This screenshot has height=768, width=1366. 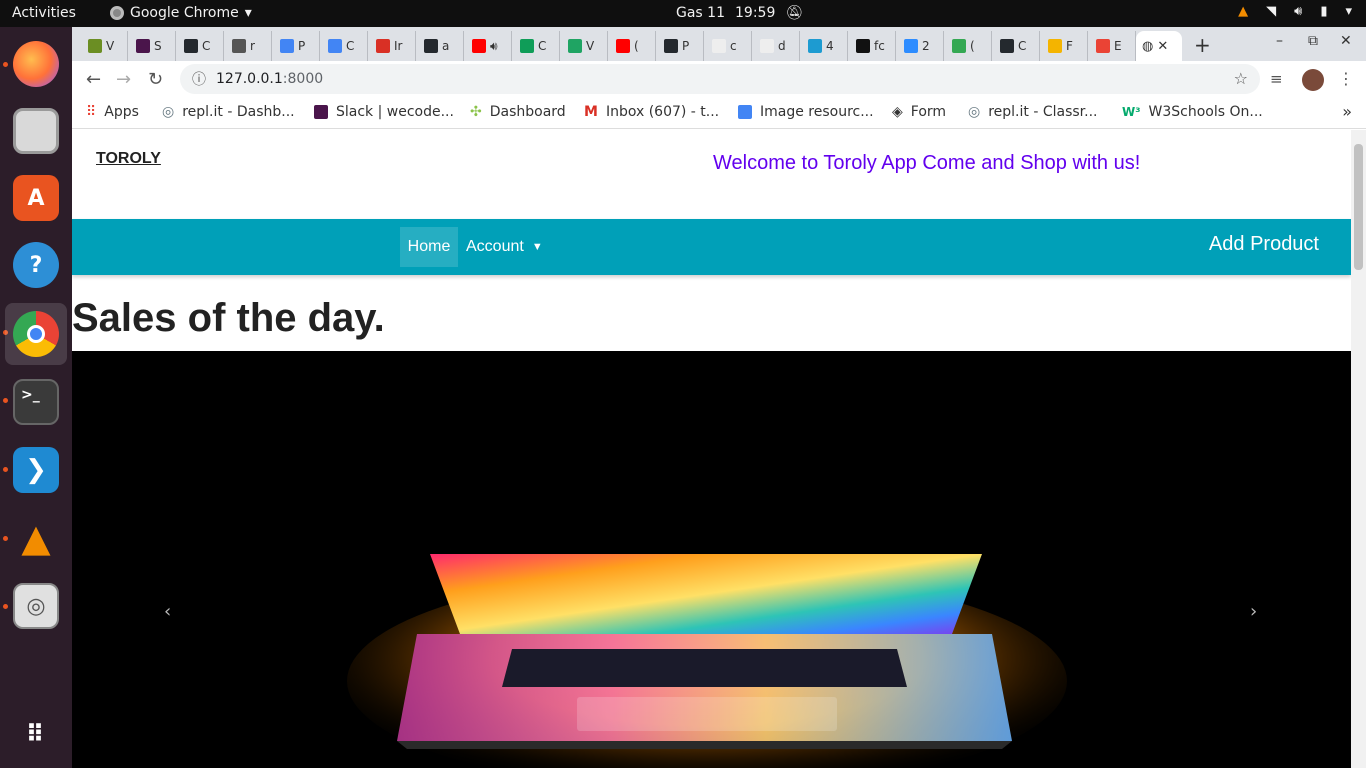 What do you see at coordinates (1241, 78) in the screenshot?
I see `bookmark-star-icon: ☆` at bounding box center [1241, 78].